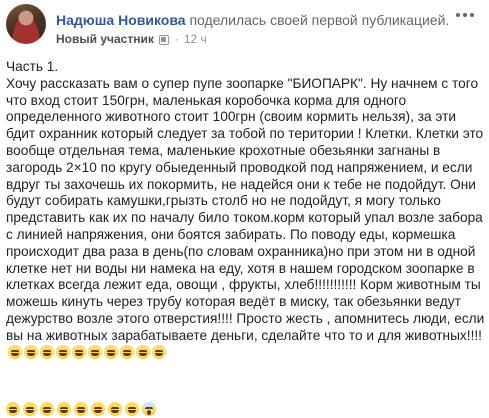  I want to click on emoji-row, so click(81, 409).